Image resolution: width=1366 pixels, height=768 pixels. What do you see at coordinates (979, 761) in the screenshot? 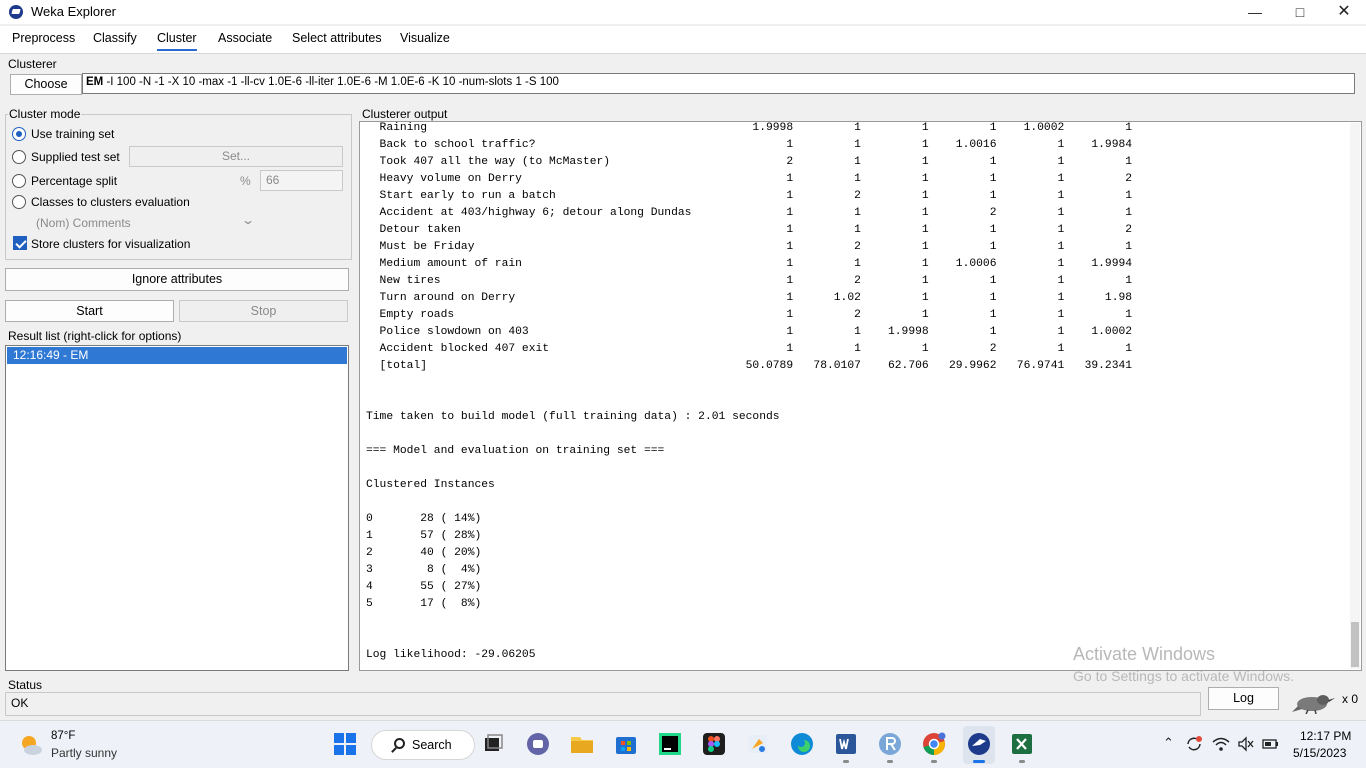
I see `weka-running-dot` at bounding box center [979, 761].